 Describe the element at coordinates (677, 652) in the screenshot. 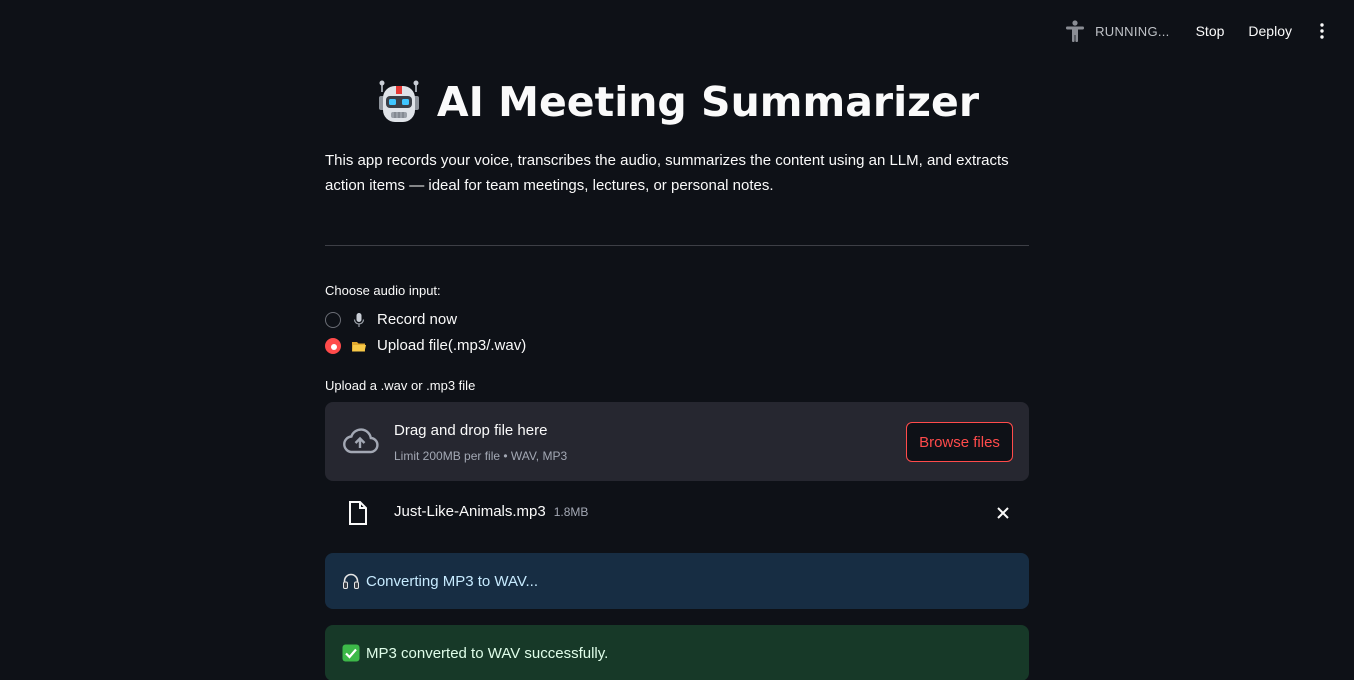

I see `success-alert: MP3 converted to WAV successfully.` at that location.